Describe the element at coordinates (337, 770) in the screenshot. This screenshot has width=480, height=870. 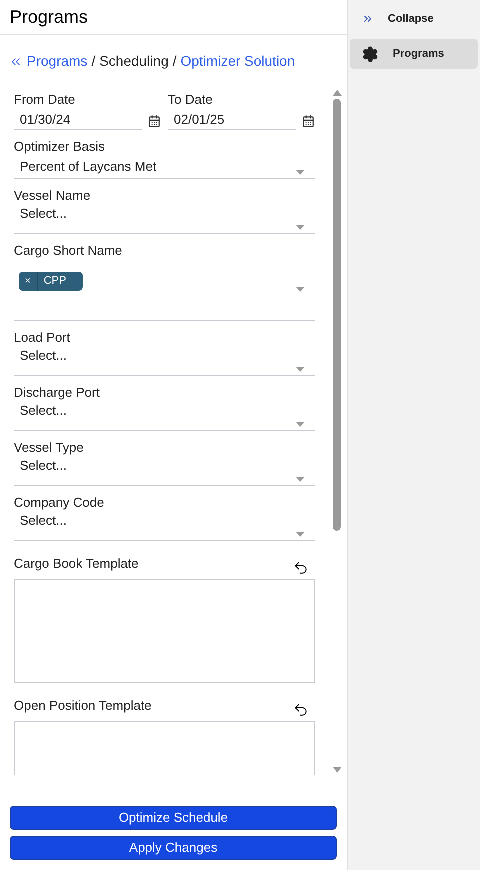
I see `scroll-down-icon` at that location.